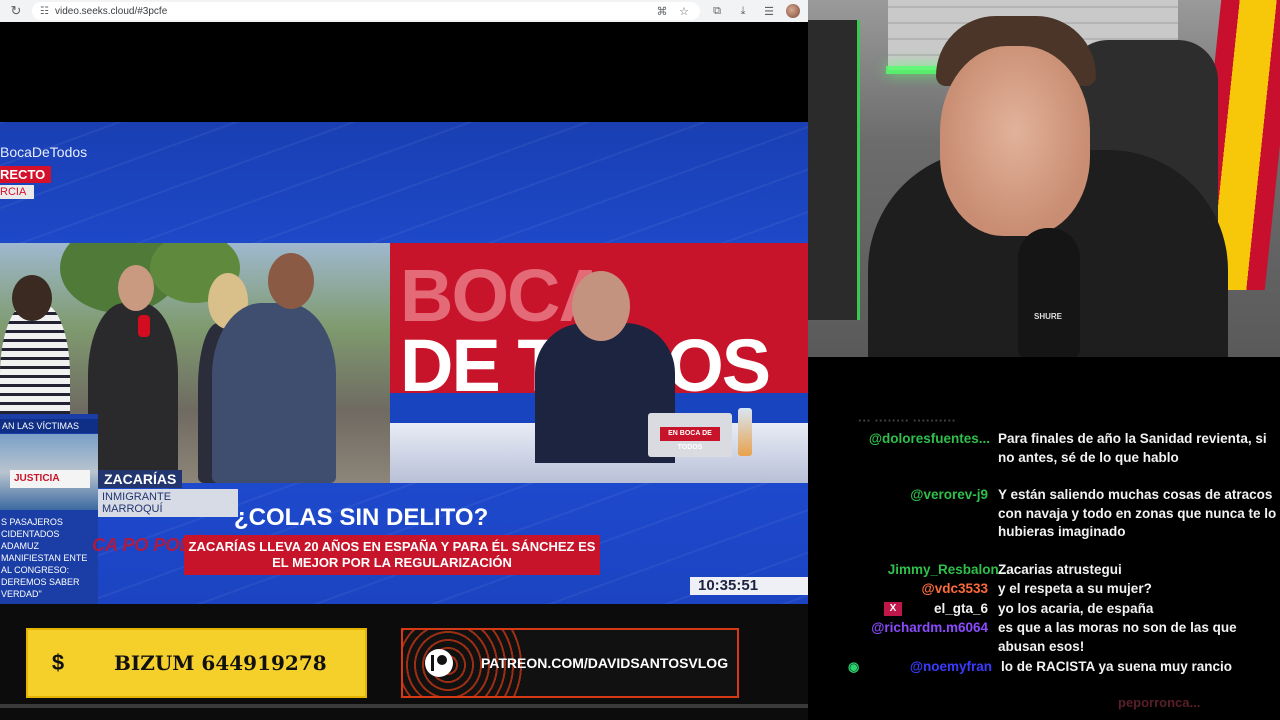 This screenshot has height=720, width=1280. What do you see at coordinates (793, 11) in the screenshot?
I see `profile-avatar` at bounding box center [793, 11].